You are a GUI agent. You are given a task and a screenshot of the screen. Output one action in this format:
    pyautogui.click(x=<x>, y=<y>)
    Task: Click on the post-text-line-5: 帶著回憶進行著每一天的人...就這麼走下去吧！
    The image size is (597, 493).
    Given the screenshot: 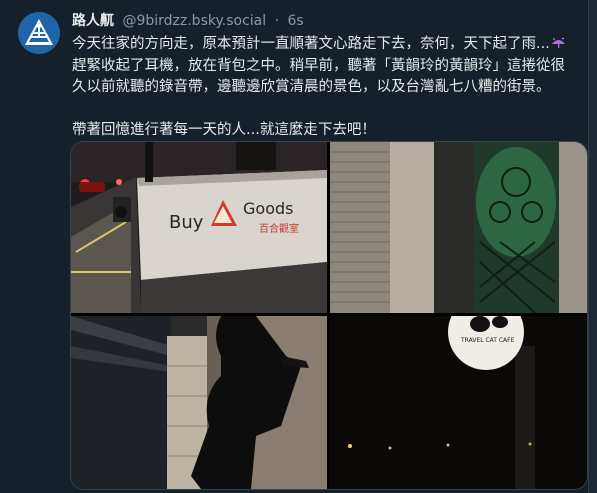 What is the action you would take?
    pyautogui.click(x=224, y=130)
    